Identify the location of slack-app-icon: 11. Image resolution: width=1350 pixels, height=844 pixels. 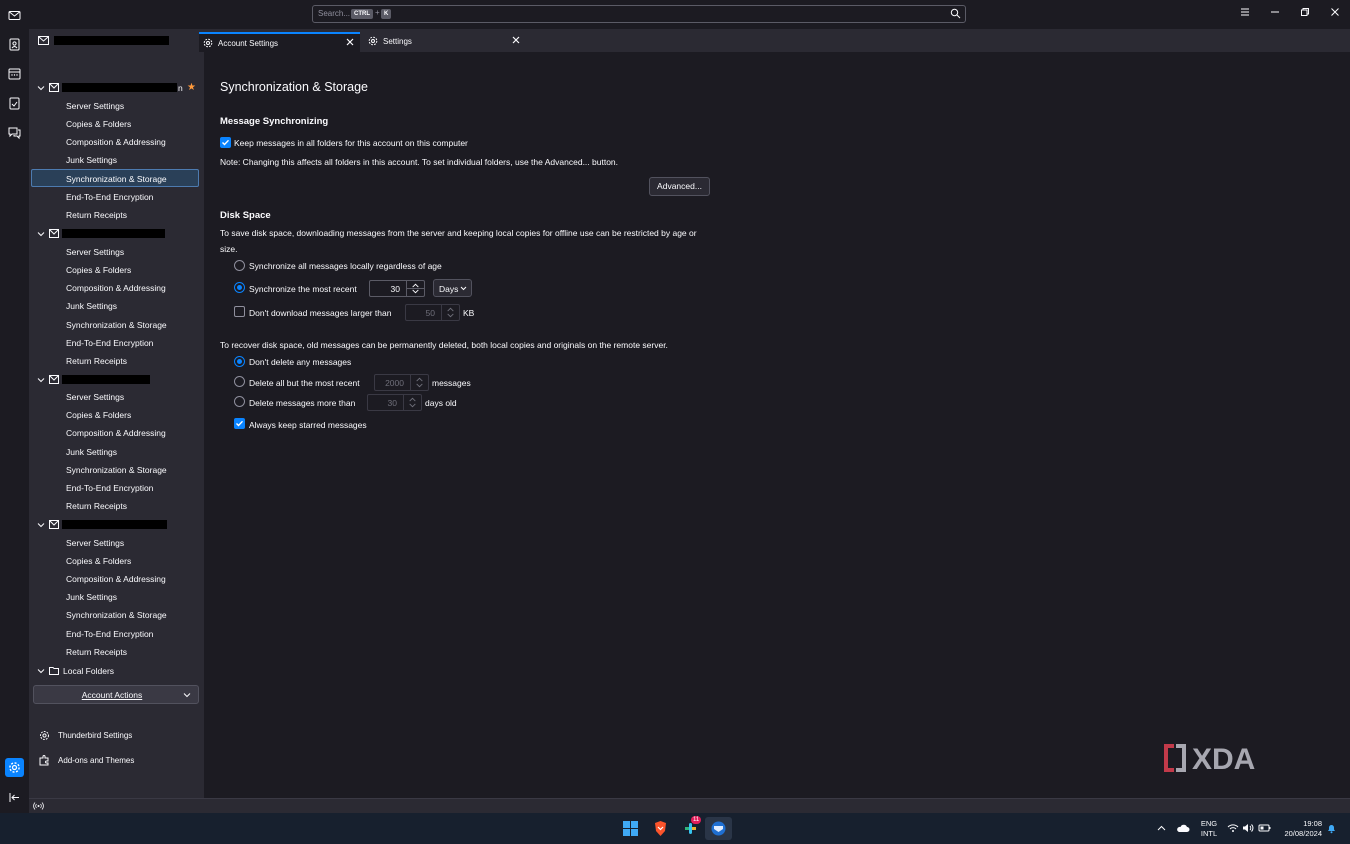
(692, 826).